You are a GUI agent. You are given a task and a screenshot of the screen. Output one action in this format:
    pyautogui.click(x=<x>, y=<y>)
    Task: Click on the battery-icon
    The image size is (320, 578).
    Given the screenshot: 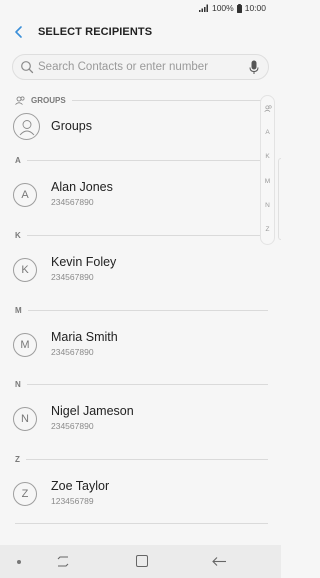 What is the action you would take?
    pyautogui.click(x=239, y=8)
    